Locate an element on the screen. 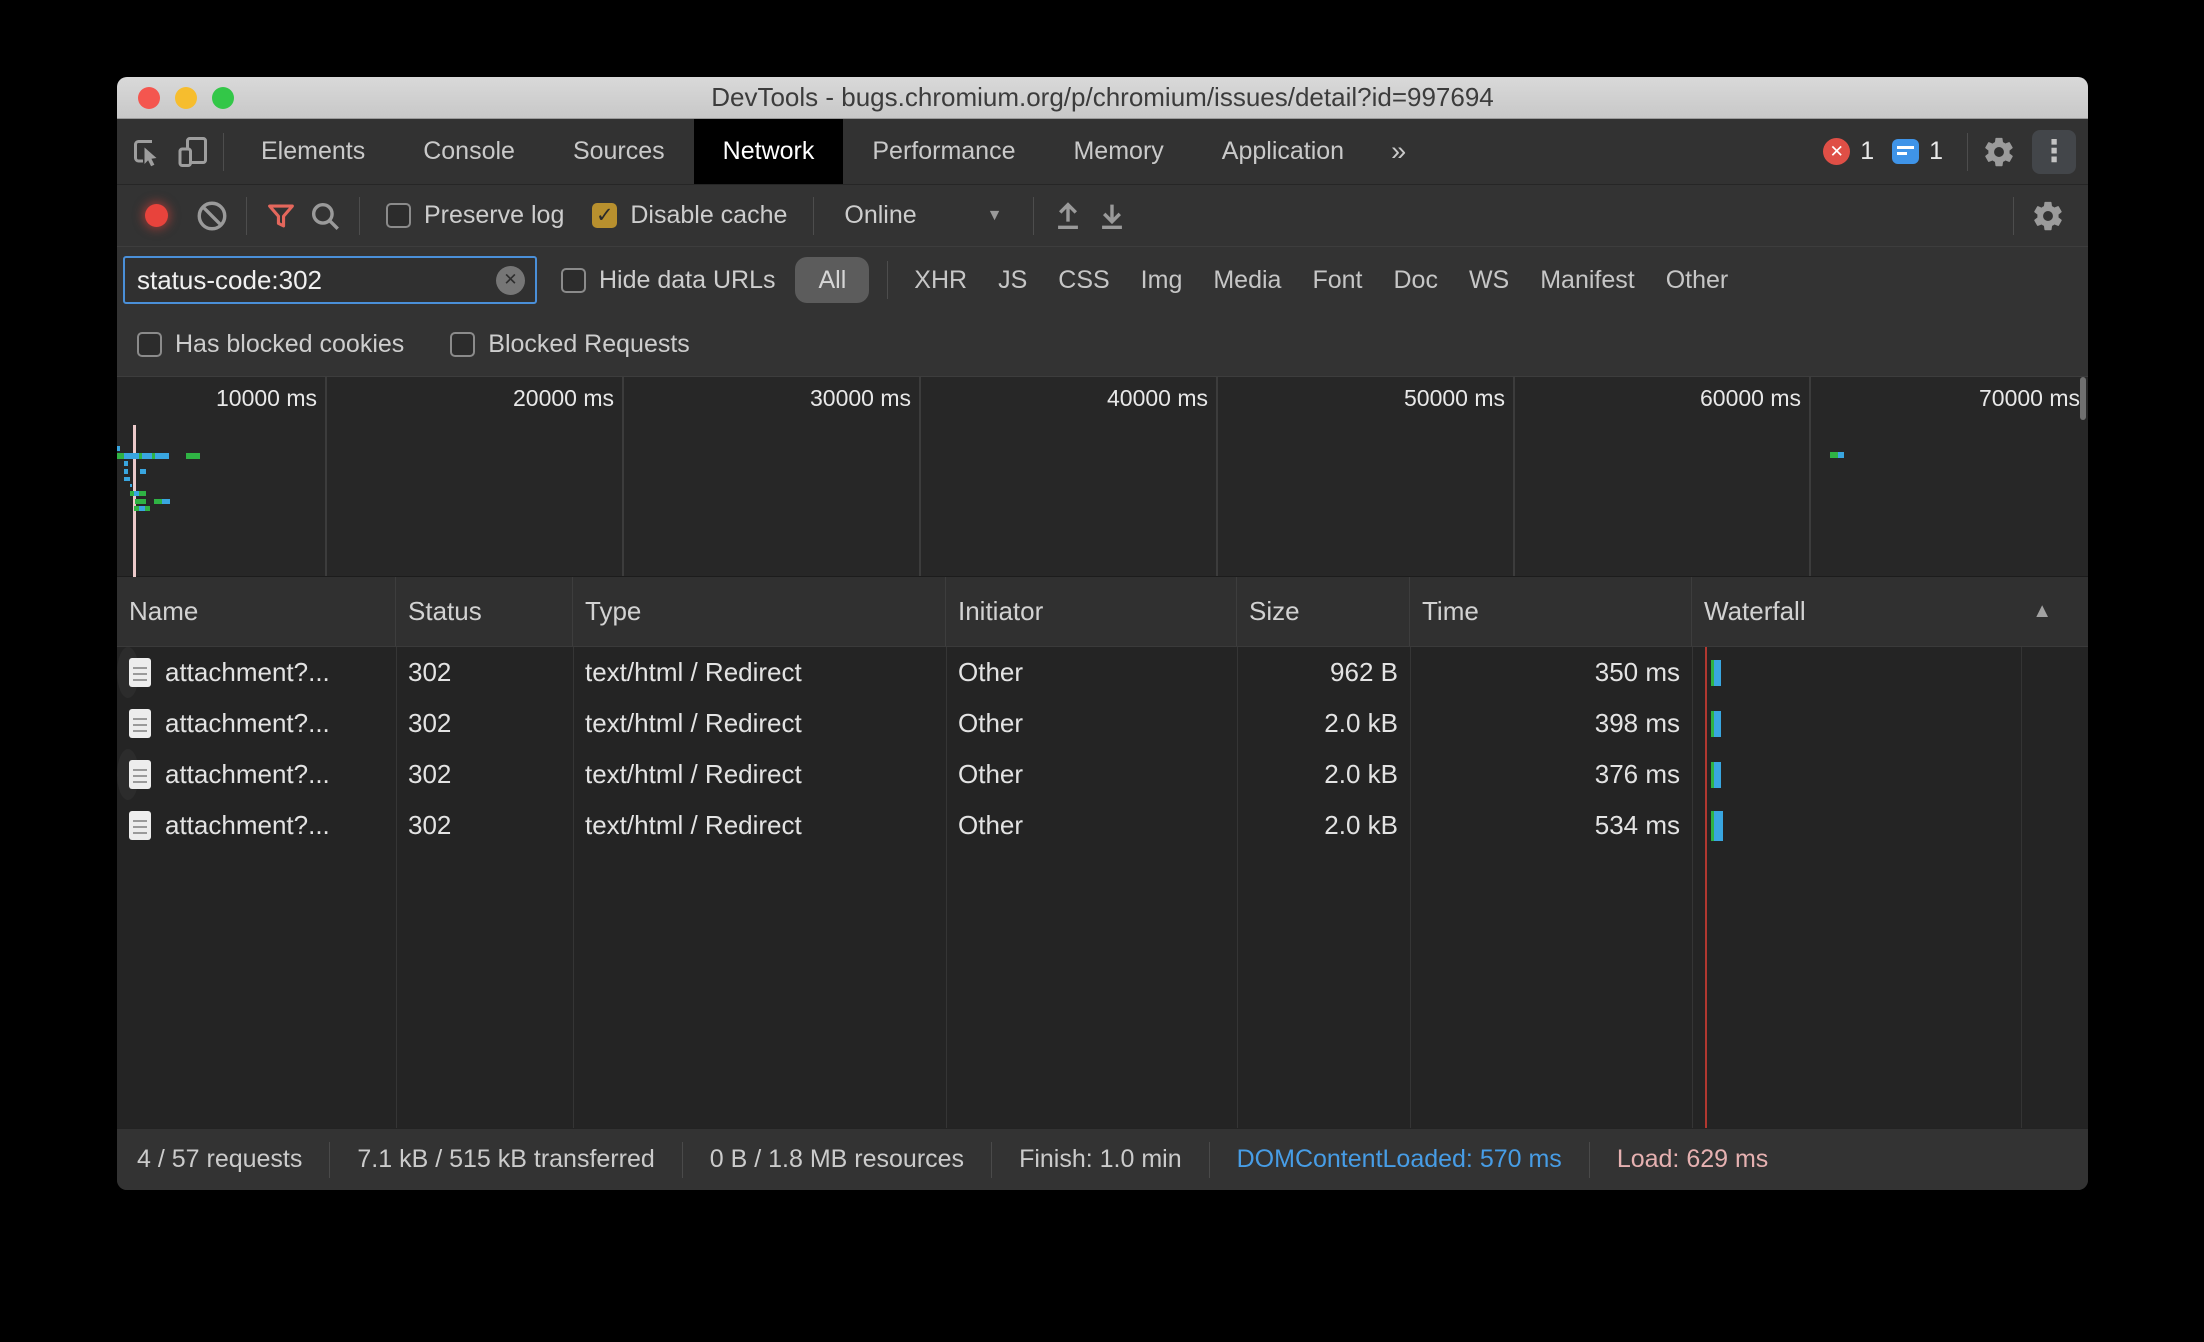  filter-type-all: All is located at coordinates (832, 280).